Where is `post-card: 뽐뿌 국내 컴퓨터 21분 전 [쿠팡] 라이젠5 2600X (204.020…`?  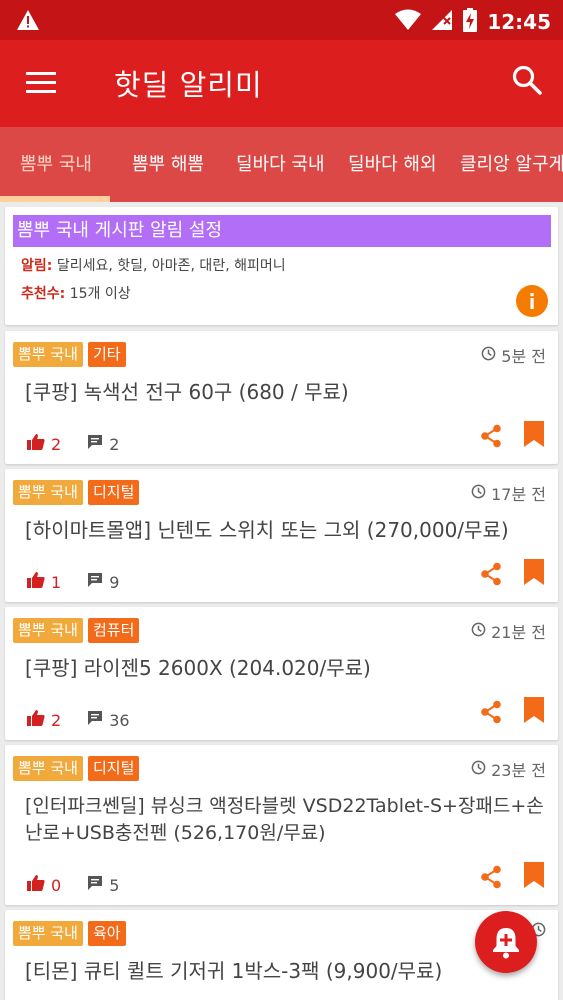 post-card: 뽐뿌 국내 컴퓨터 21분 전 [쿠팡] 라이젠5 2600X (204.020… is located at coordinates (281, 673).